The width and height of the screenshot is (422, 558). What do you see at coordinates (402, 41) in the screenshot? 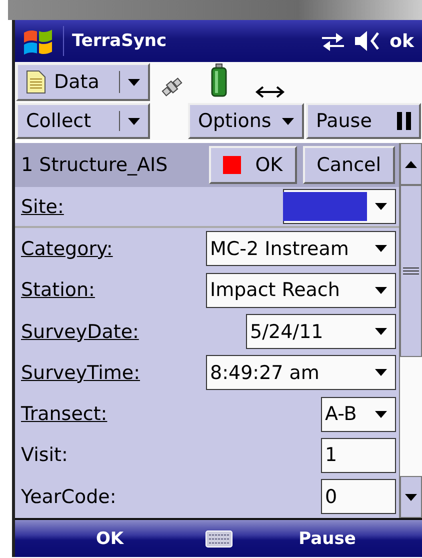
I see `ok-status: ok` at bounding box center [402, 41].